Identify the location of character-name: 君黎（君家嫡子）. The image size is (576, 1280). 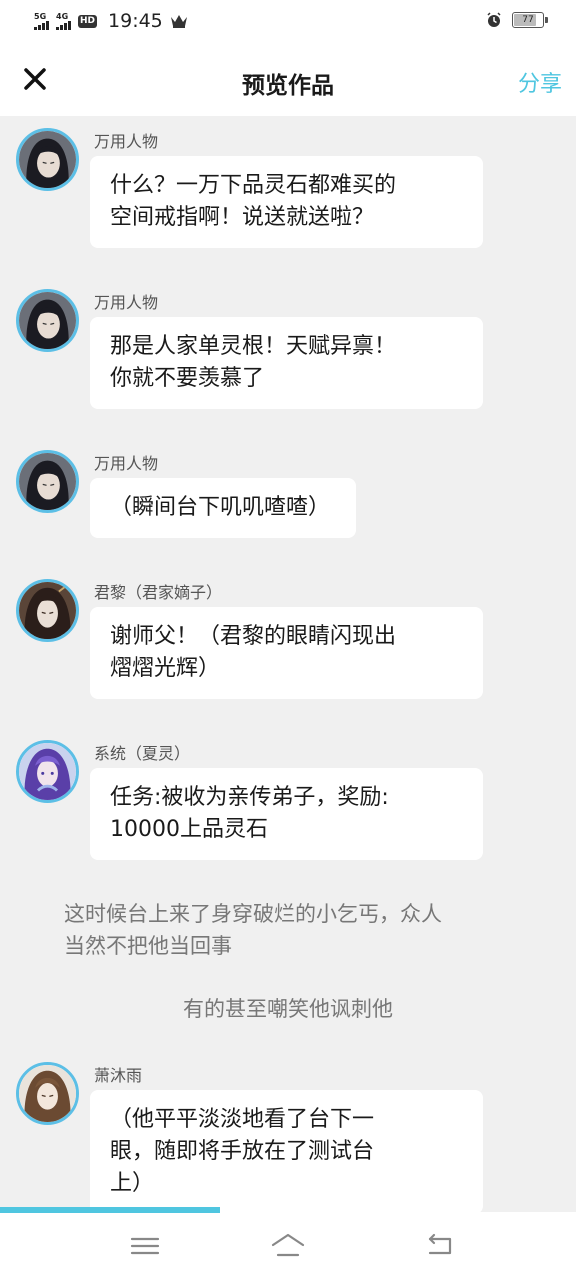
(158, 592).